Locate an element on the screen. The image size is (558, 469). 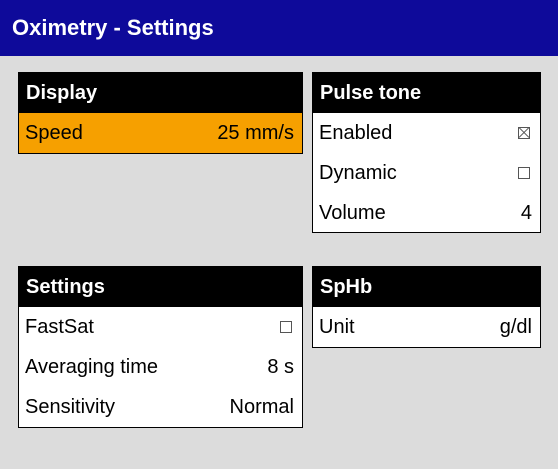
speed-row: Speed 25 mm/s is located at coordinates (160, 133).